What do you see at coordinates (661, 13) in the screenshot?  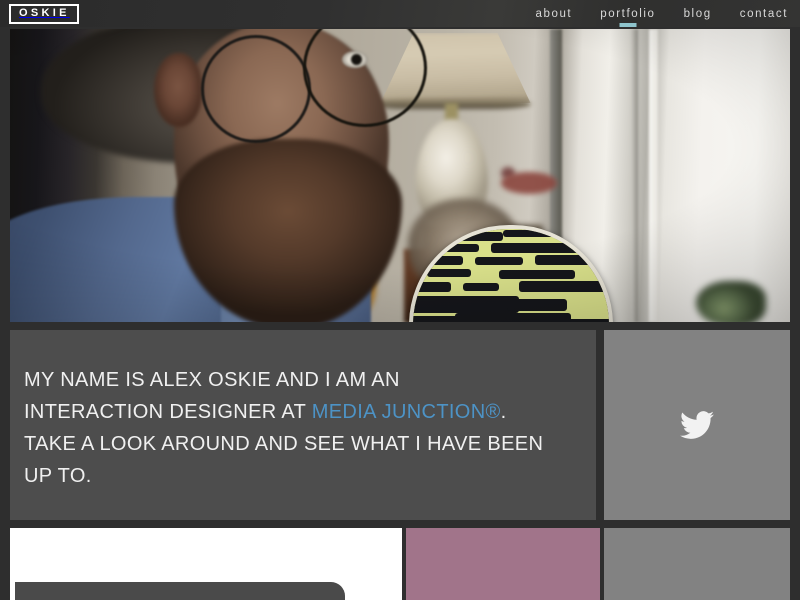 I see `nav-links: about portfolio blog contact` at bounding box center [661, 13].